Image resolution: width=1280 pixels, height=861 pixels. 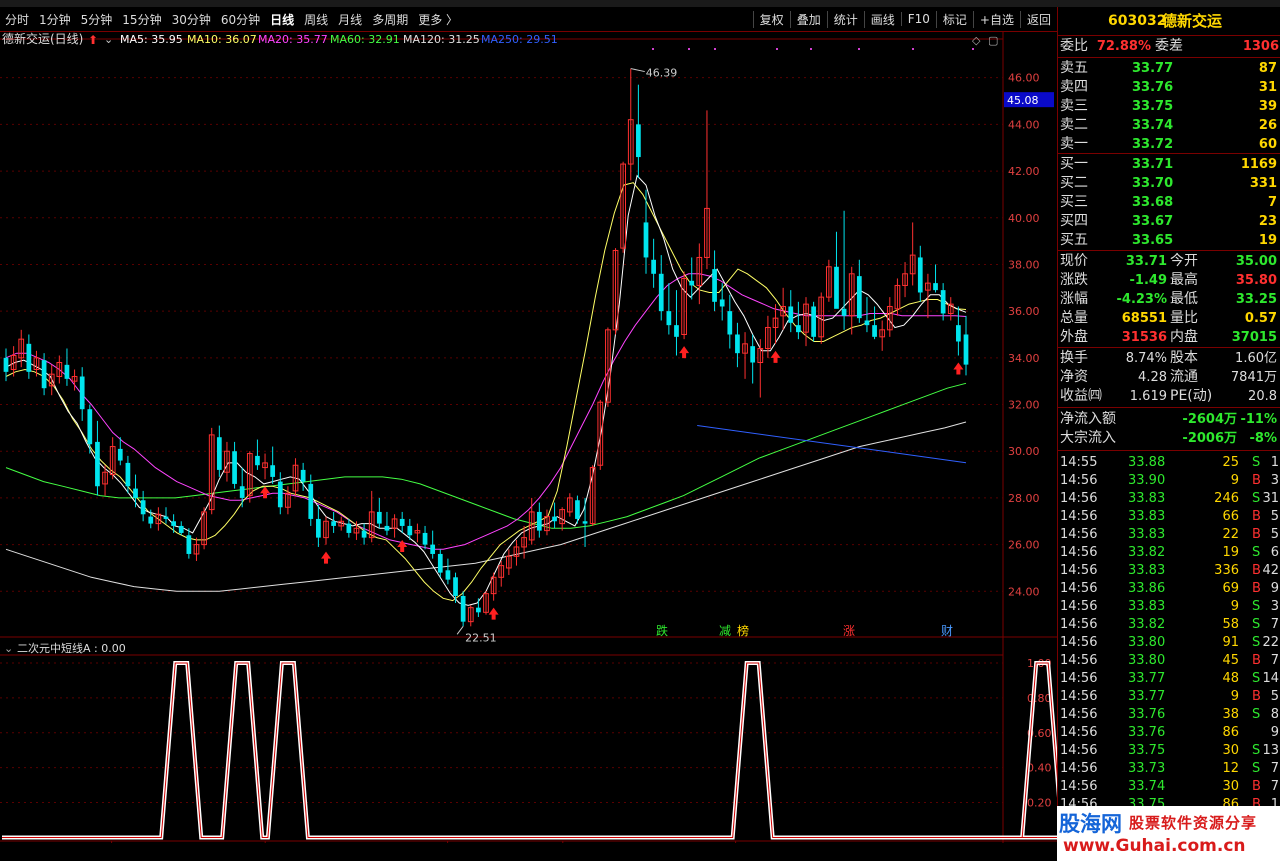 I want to click on period-tab-8: 月线, so click(x=350, y=19).